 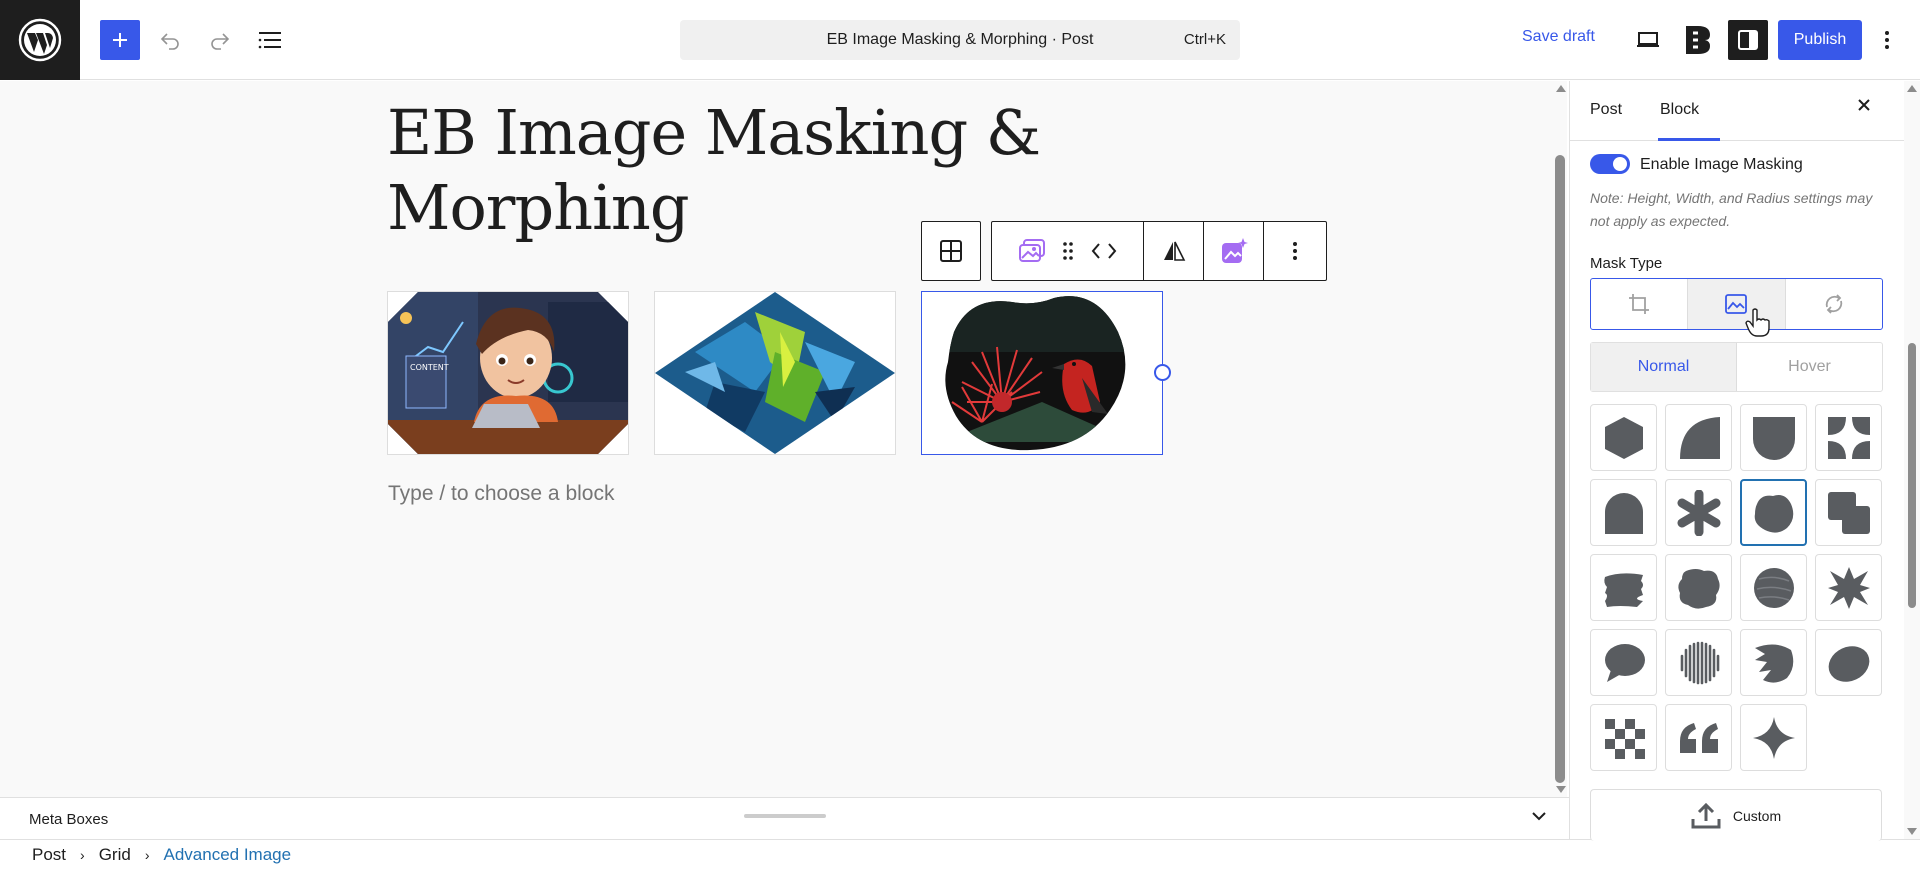 I want to click on scribble-circle-shape-icon, so click(x=1773, y=587).